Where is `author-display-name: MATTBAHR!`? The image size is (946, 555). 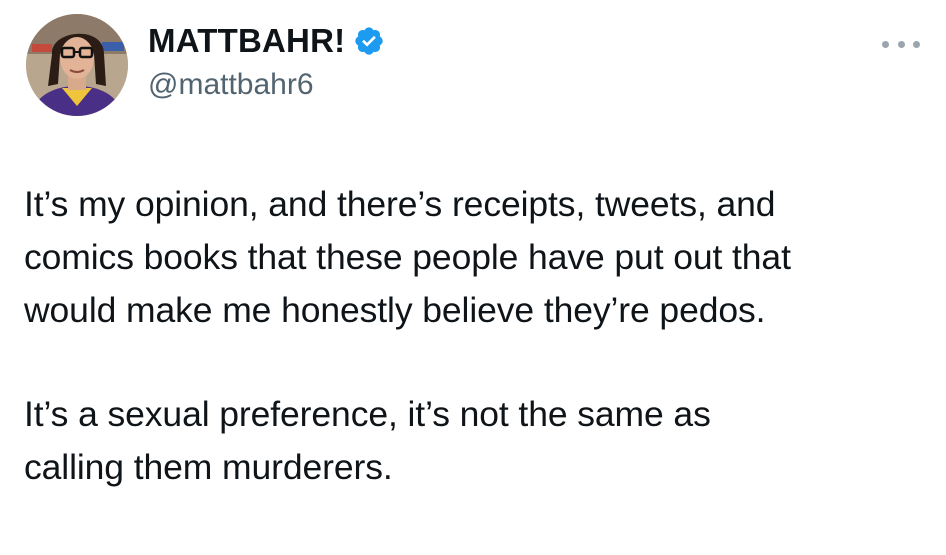 author-display-name: MATTBAHR! is located at coordinates (246, 40).